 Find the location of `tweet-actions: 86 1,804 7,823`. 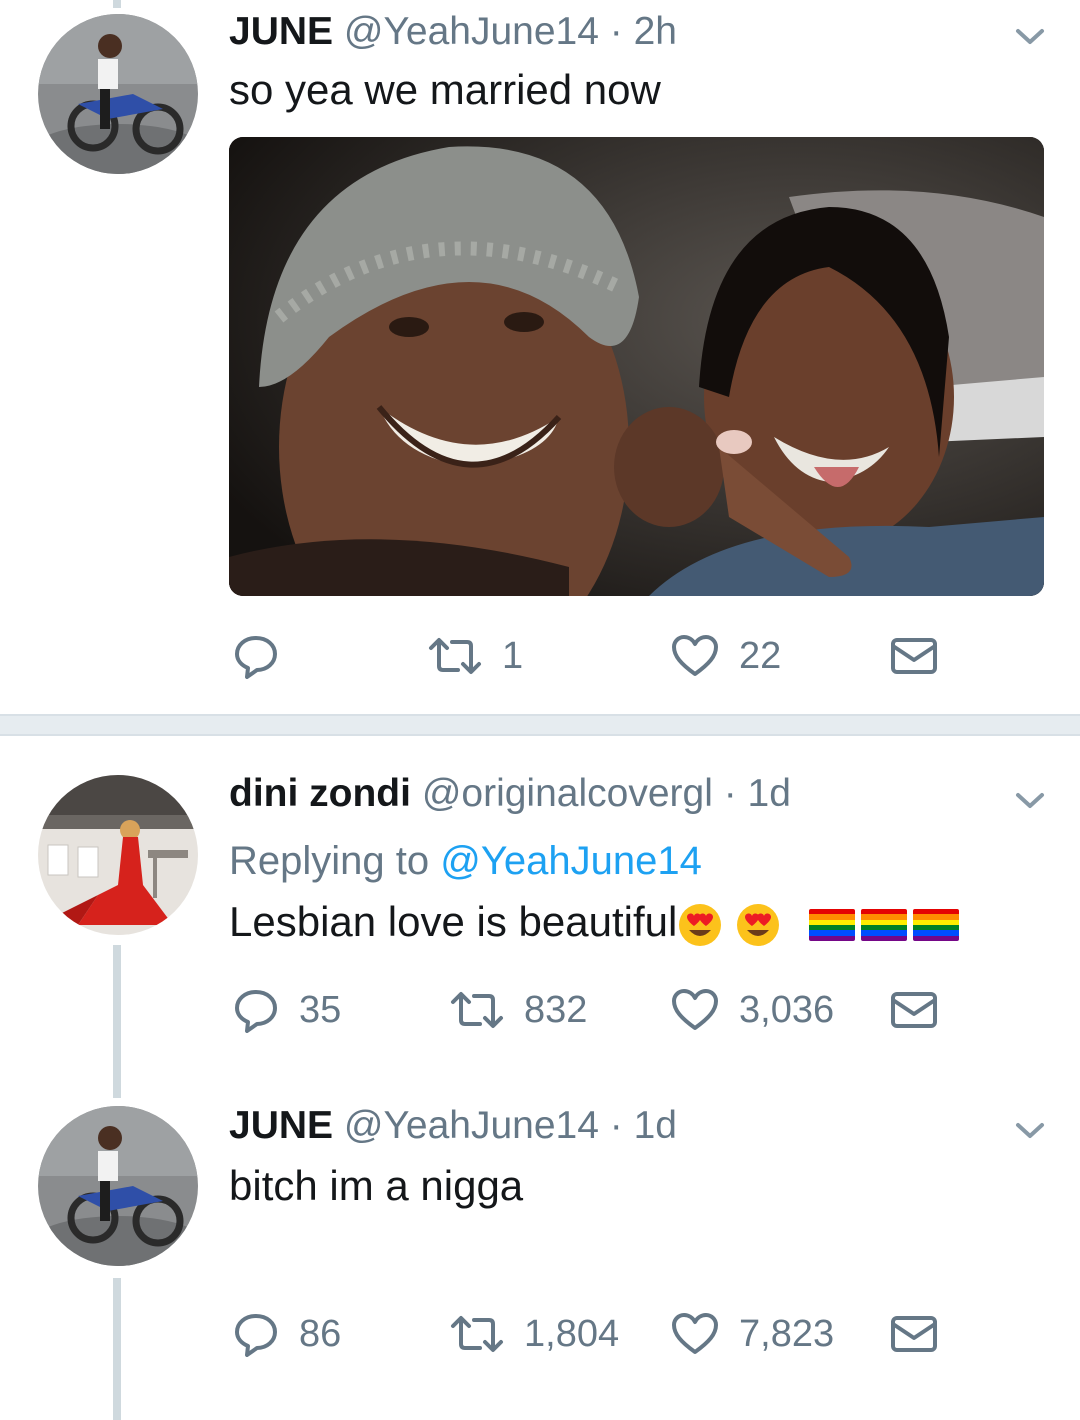

tweet-actions: 86 1,804 7,823 is located at coordinates (609, 1334).